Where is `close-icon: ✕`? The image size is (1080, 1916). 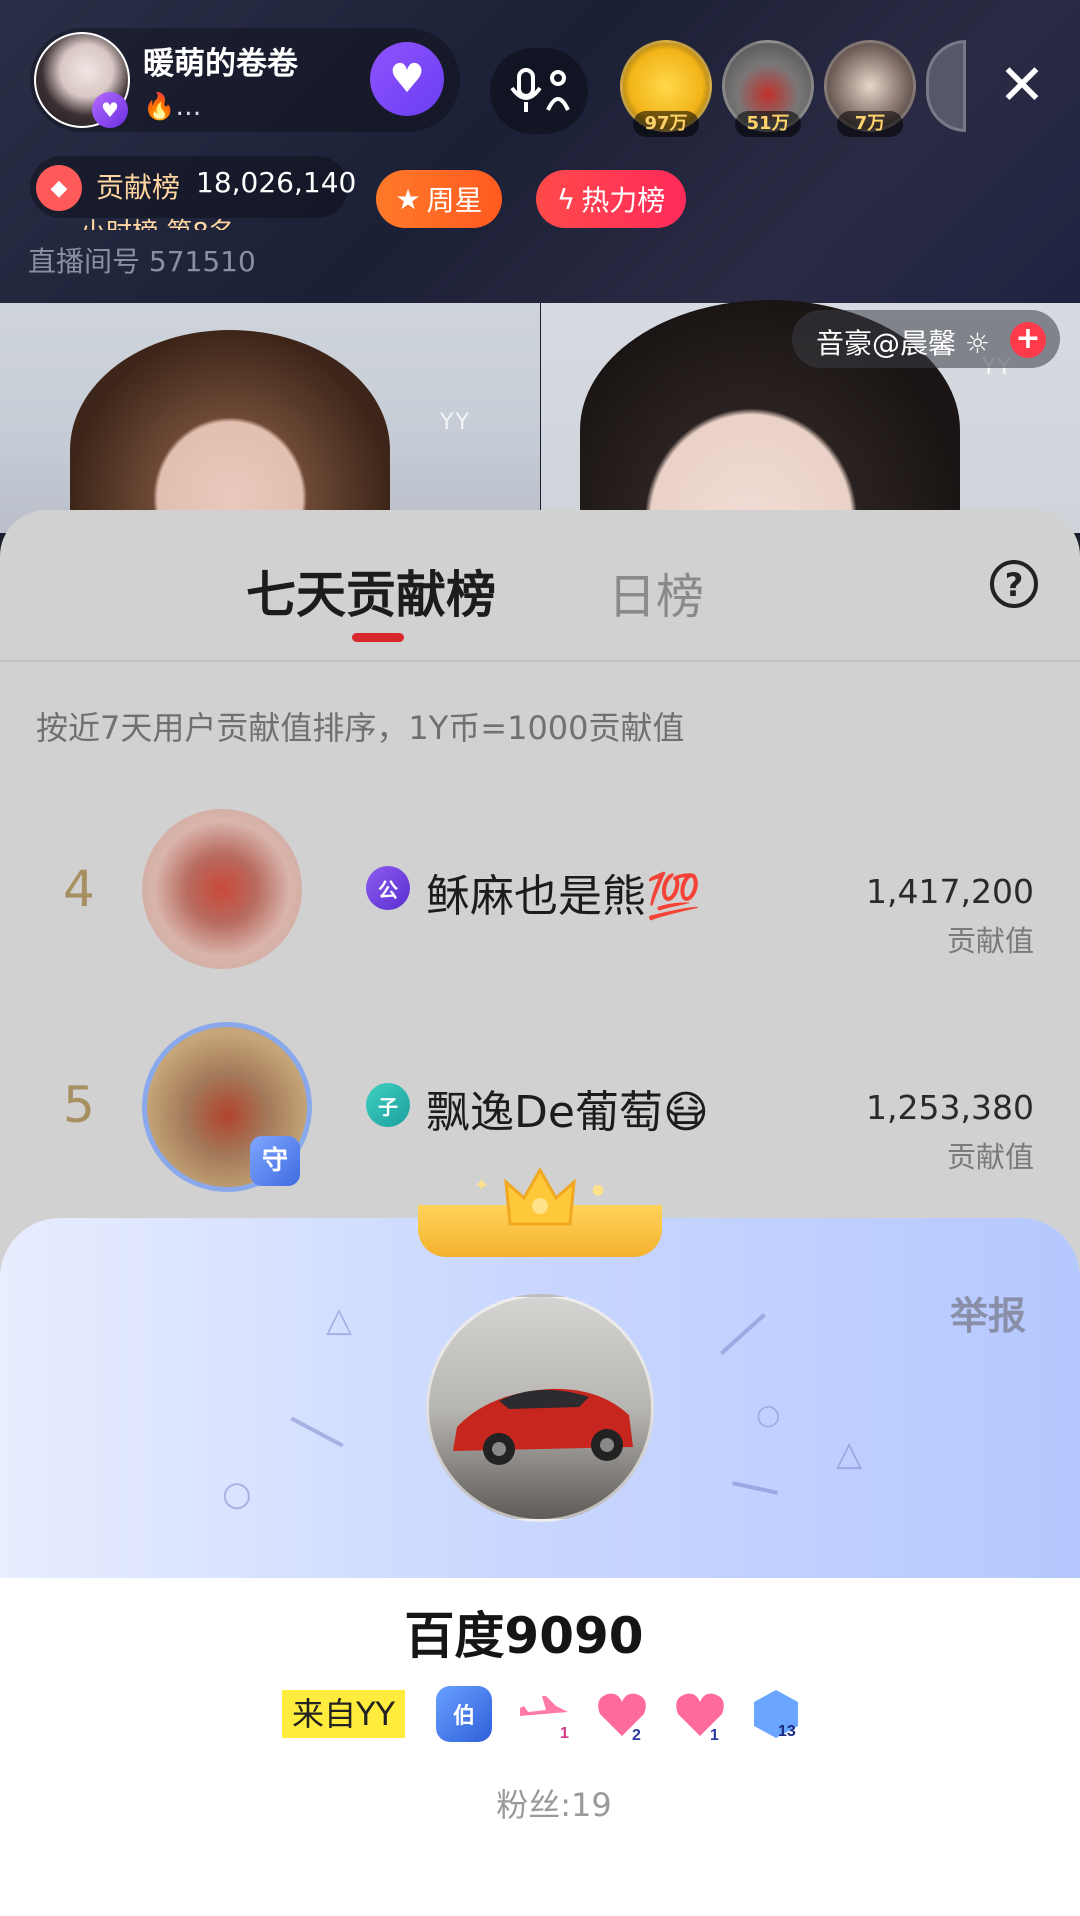 close-icon: ✕ is located at coordinates (1022, 86).